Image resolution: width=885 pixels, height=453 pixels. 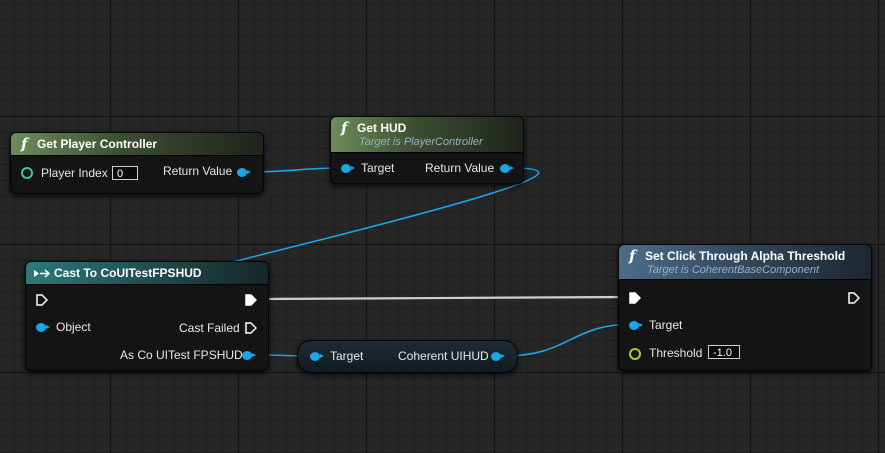 I want to click on object-label: Object, so click(x=73, y=327).